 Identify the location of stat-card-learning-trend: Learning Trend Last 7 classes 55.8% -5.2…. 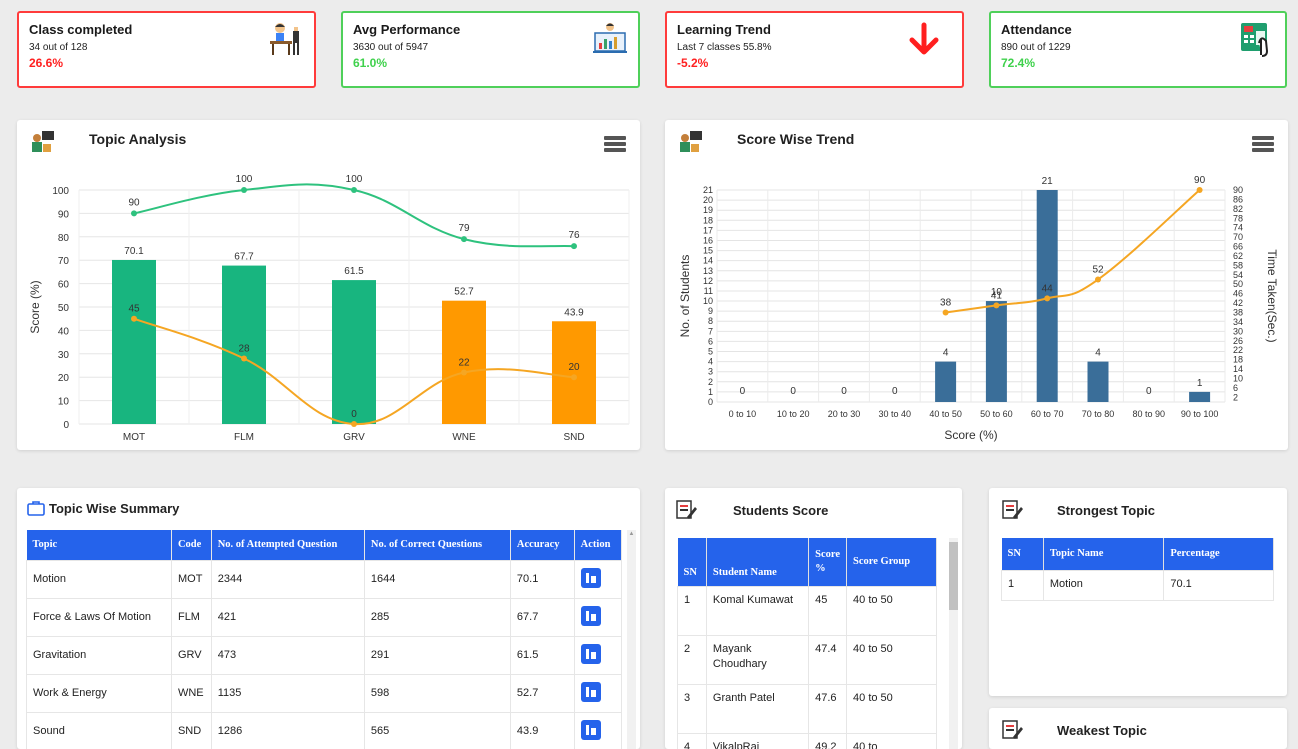
(814, 49).